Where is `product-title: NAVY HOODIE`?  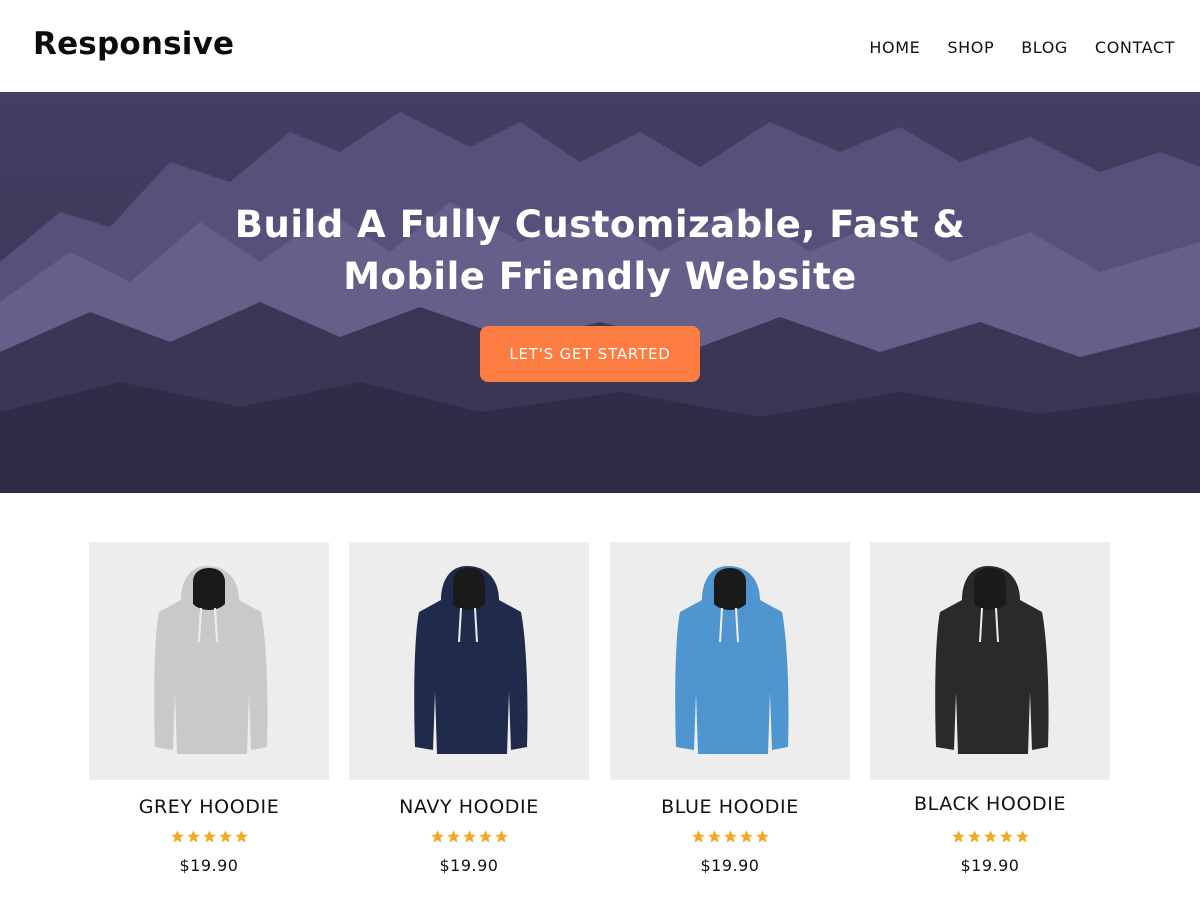
product-title: NAVY HOODIE is located at coordinates (469, 807).